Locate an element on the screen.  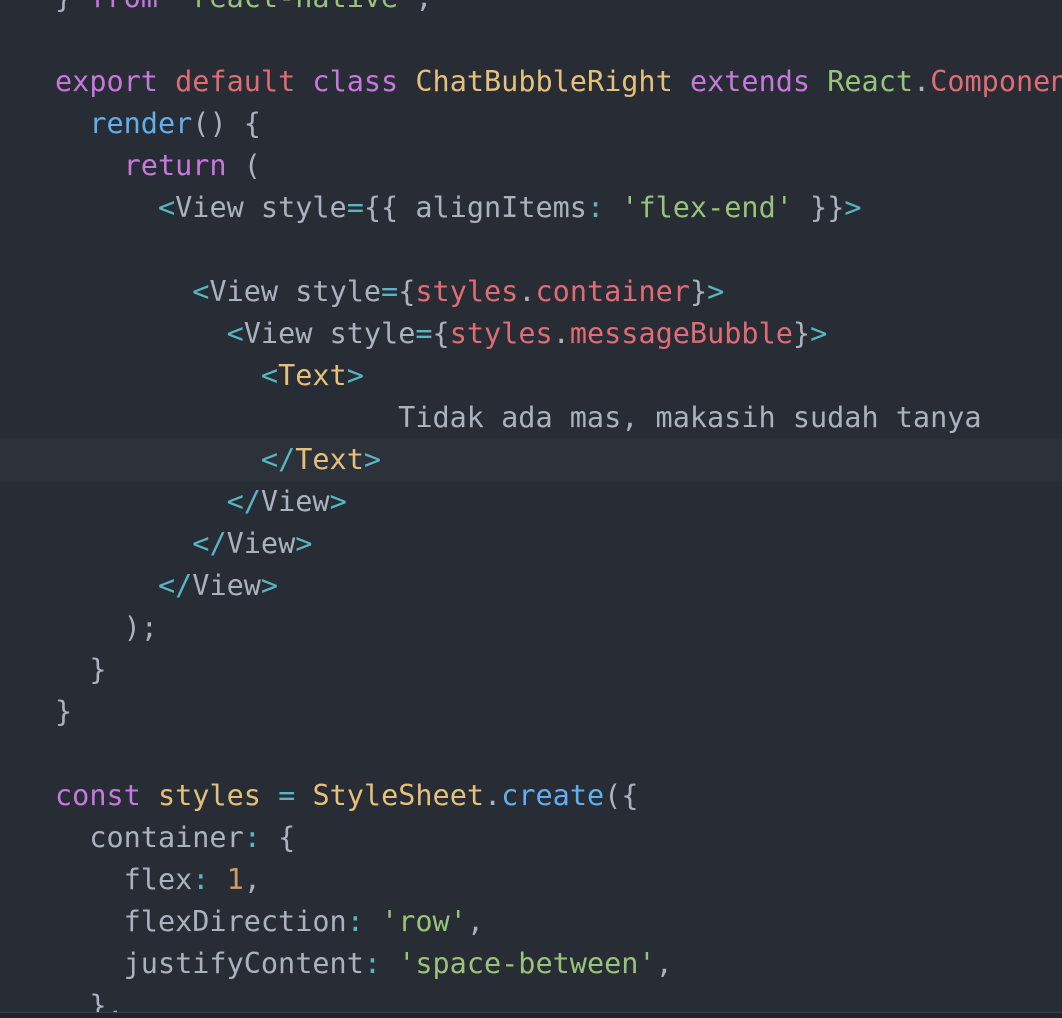
editor-bottom-edge is located at coordinates (531, 1015).